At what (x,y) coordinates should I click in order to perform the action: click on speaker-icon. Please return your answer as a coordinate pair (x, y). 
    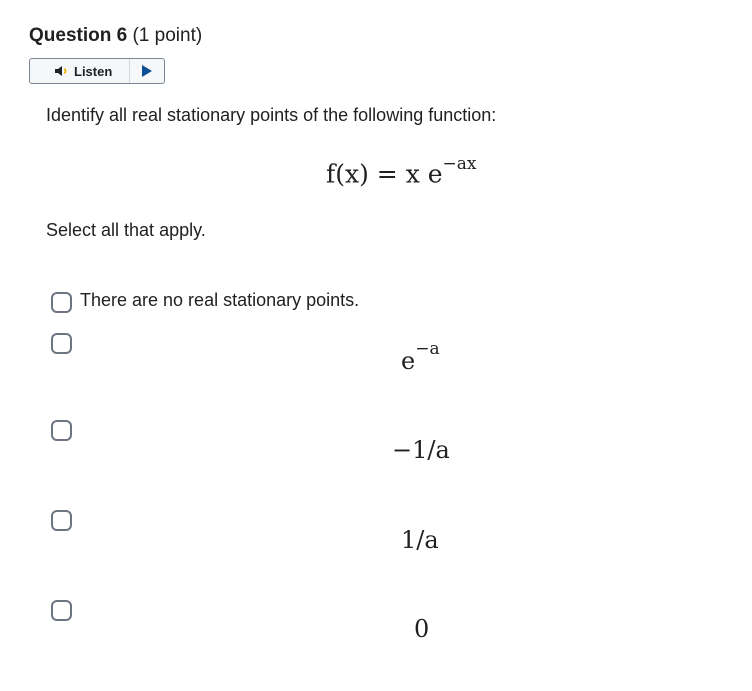
    Looking at the image, I should click on (61, 71).